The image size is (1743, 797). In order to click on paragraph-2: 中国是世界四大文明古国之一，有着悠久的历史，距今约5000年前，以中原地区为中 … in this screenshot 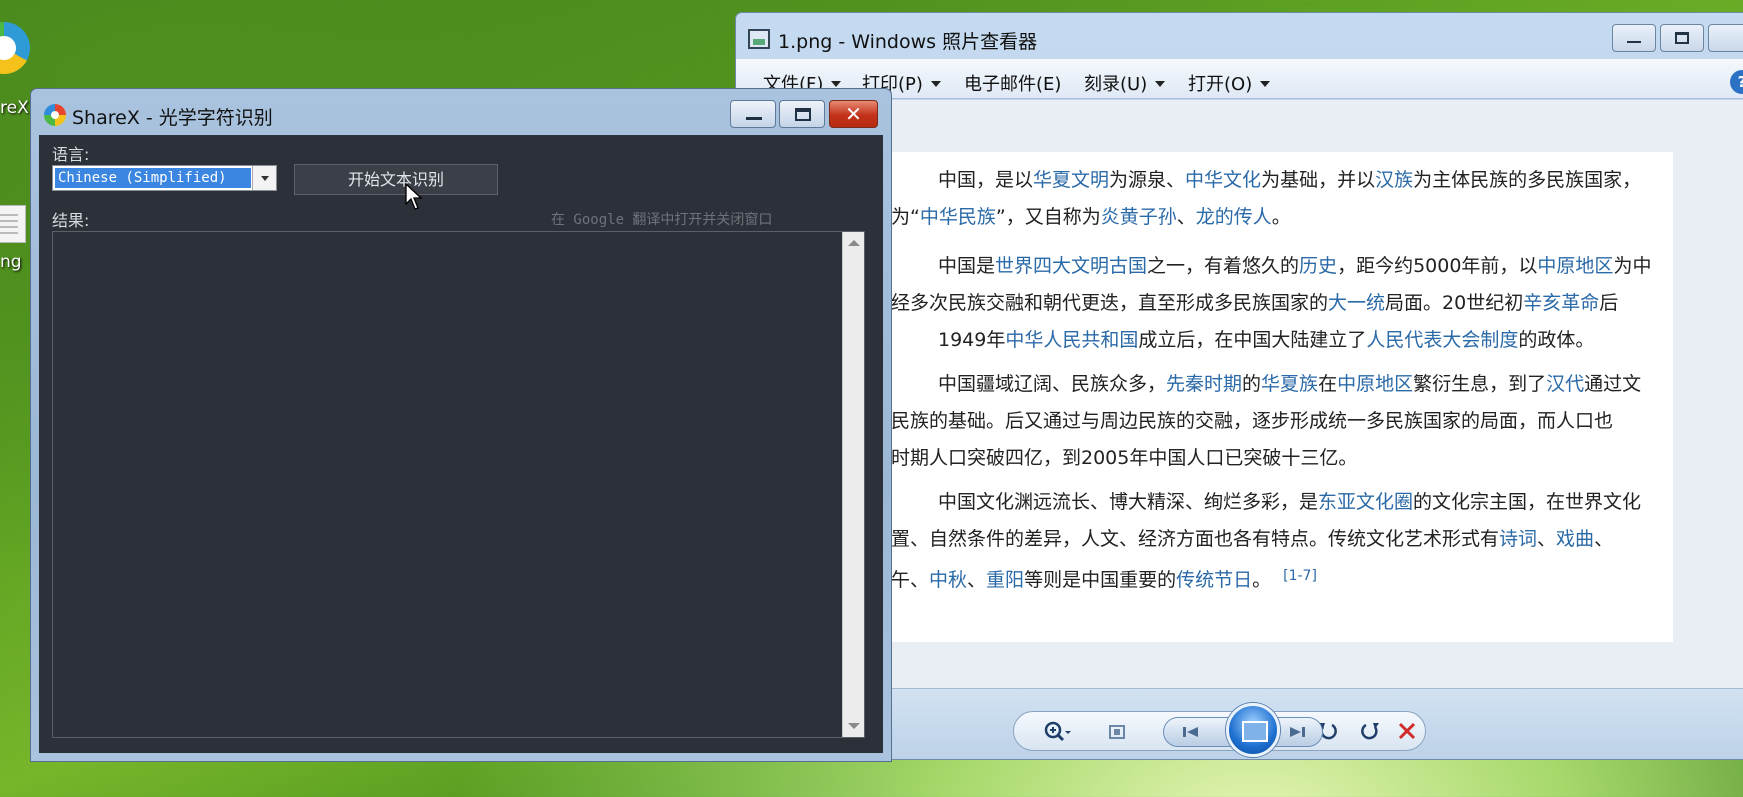, I will do `click(1271, 303)`.